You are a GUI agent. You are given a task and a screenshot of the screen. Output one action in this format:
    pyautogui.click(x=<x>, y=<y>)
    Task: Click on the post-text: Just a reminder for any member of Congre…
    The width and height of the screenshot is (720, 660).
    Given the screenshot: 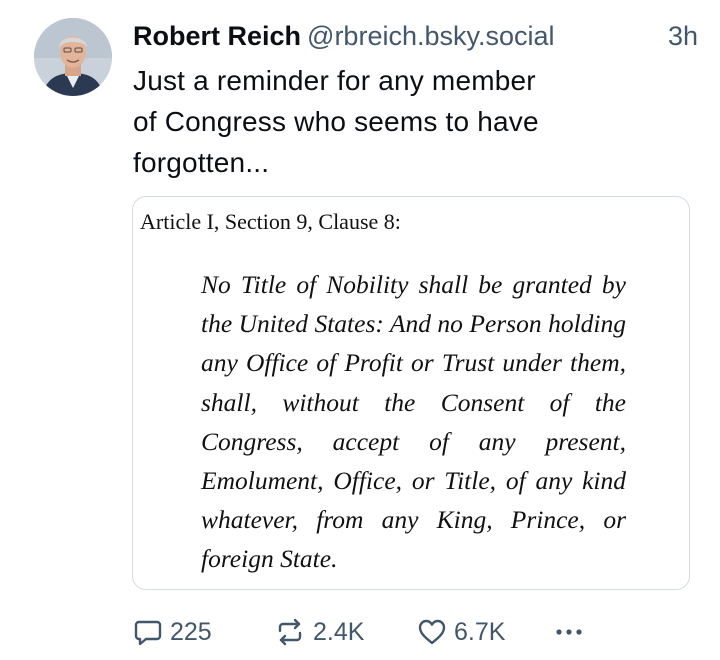 What is the action you would take?
    pyautogui.click(x=368, y=121)
    